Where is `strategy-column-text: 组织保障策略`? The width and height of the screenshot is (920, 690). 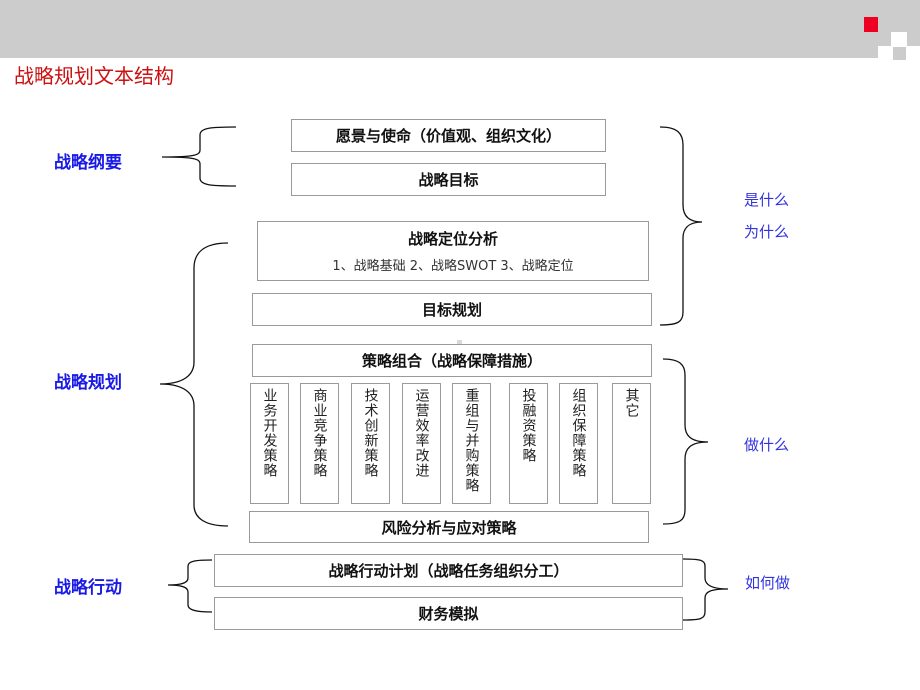 strategy-column-text: 组织保障策略 is located at coordinates (578, 433).